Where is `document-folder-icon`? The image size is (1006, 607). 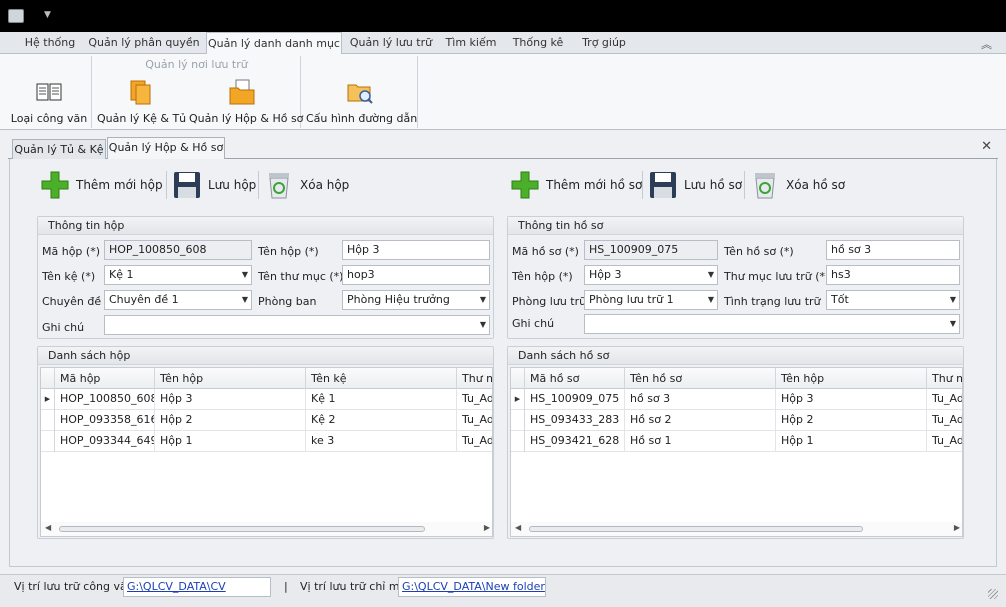 document-folder-icon is located at coordinates (242, 92).